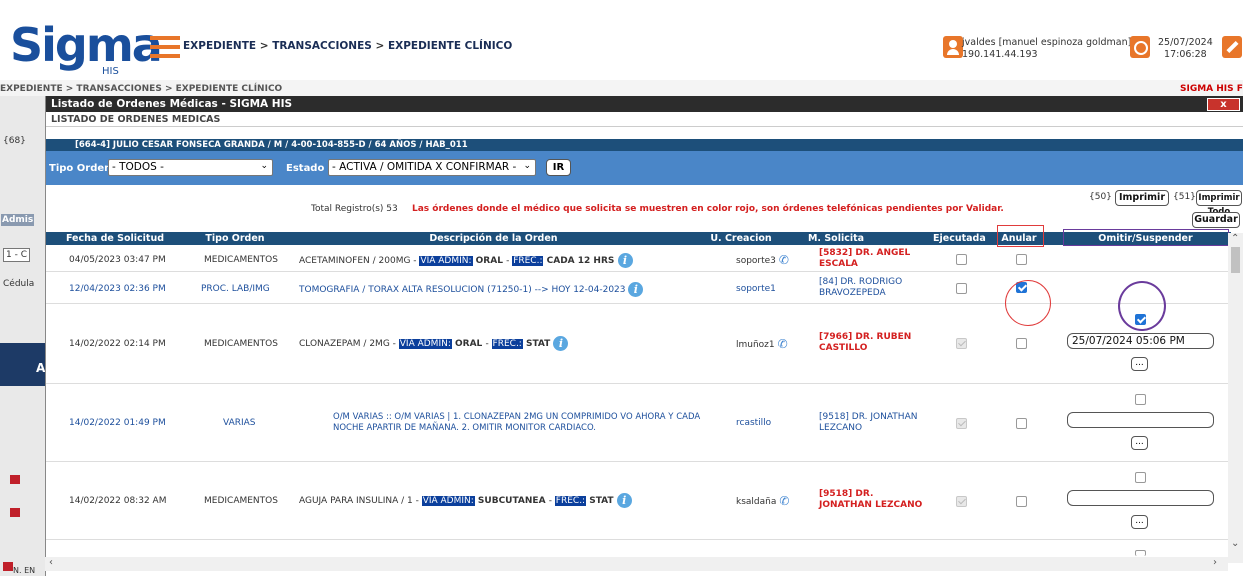  Describe the element at coordinates (1215, 562) in the screenshot. I see `scroll-right-icon: ›` at that location.